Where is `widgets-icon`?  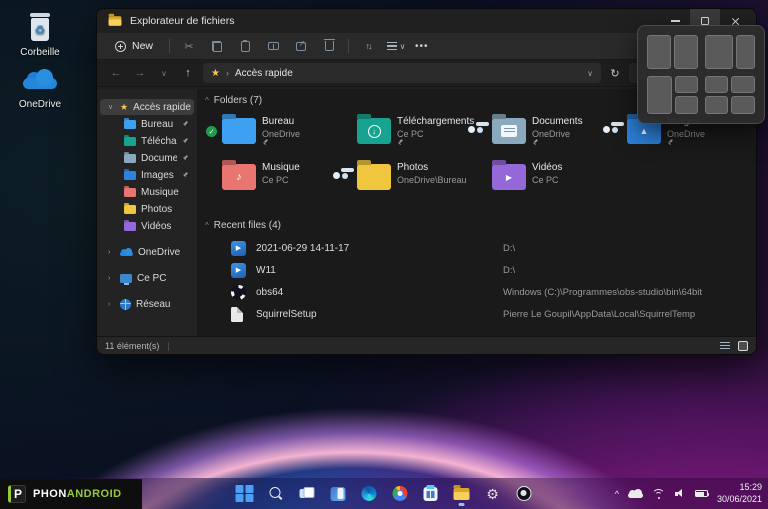 widgets-icon is located at coordinates (337, 493).